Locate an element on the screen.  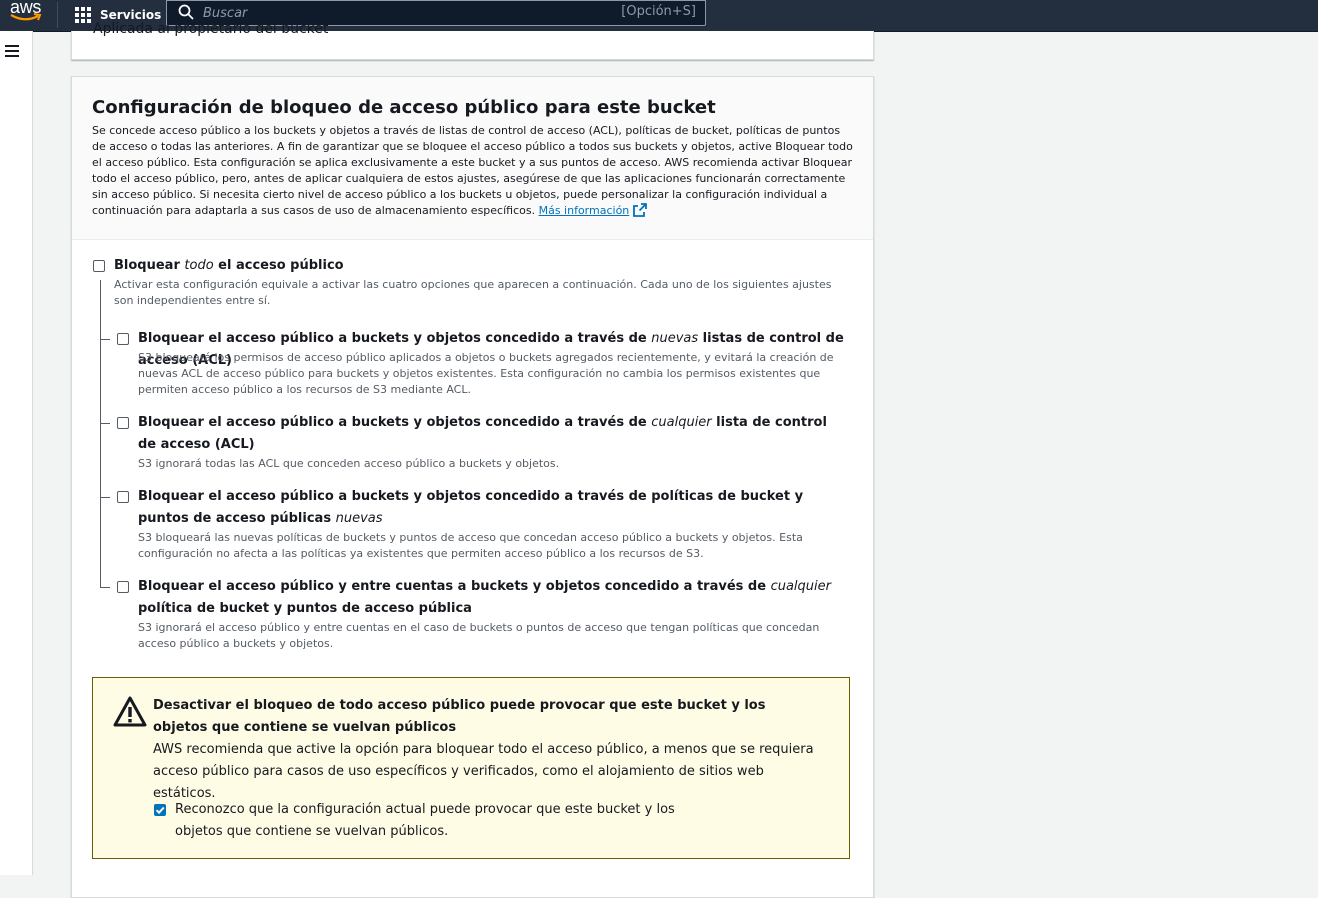
side-navigation-rail is located at coordinates (16, 453).